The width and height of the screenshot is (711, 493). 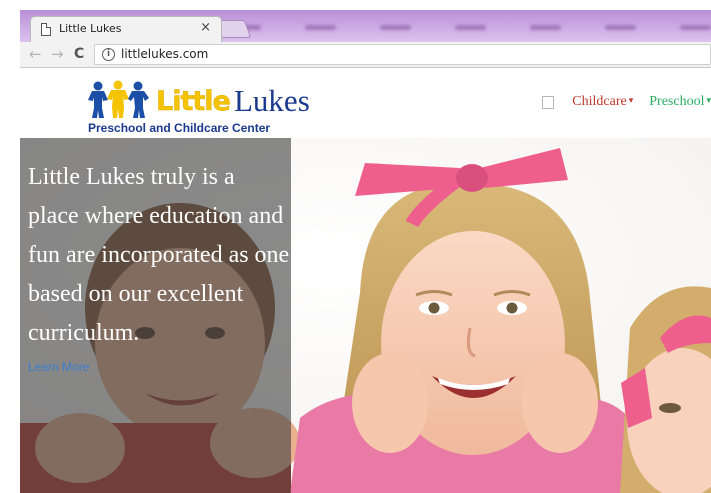 I want to click on learn-more-link: Learn More, so click(x=58, y=367).